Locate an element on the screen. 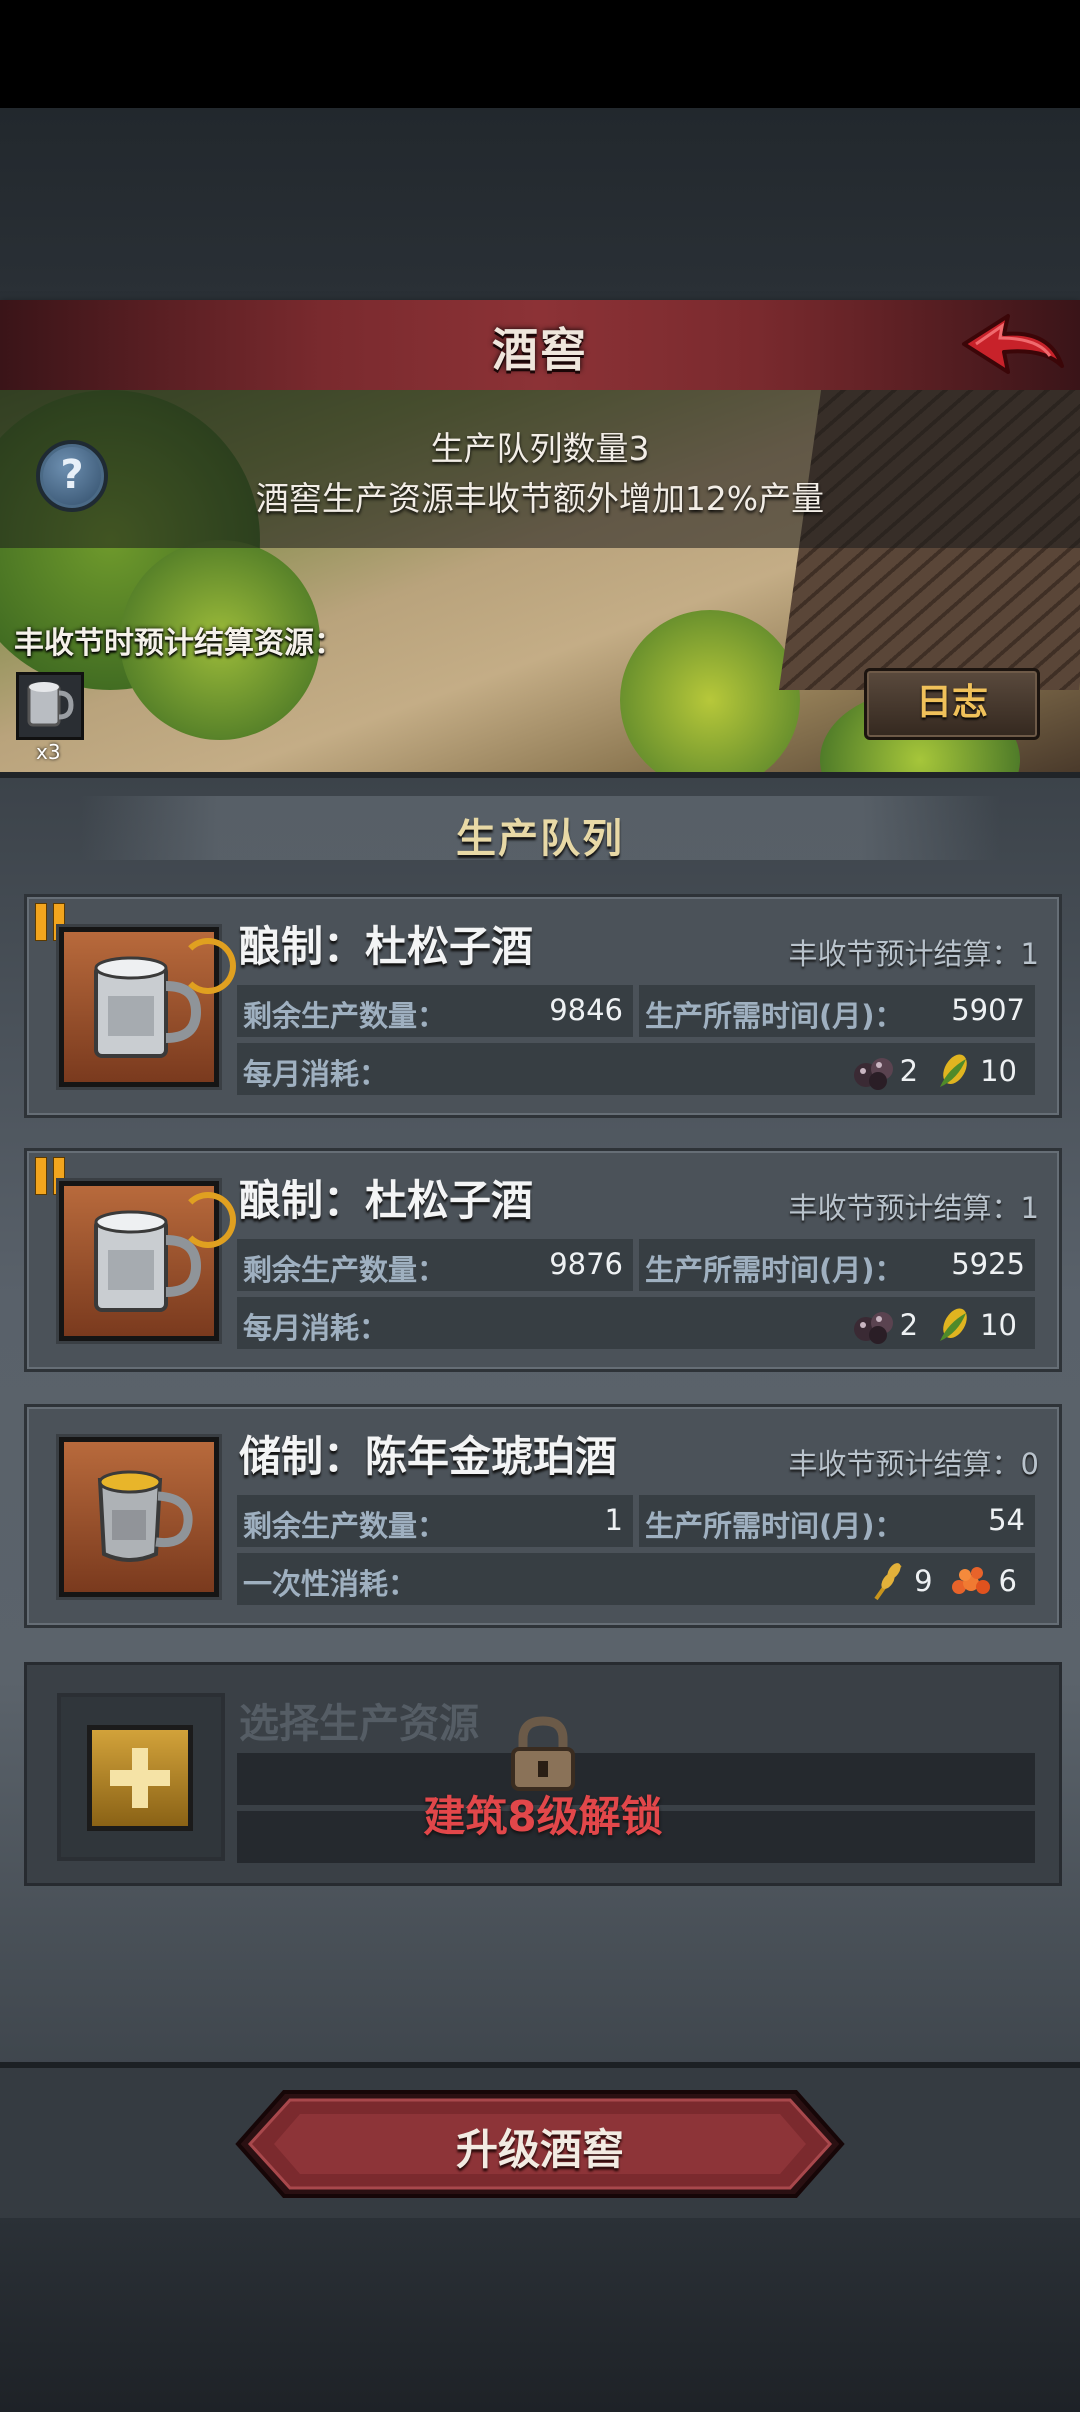  tree-decoration is located at coordinates (710, 691).